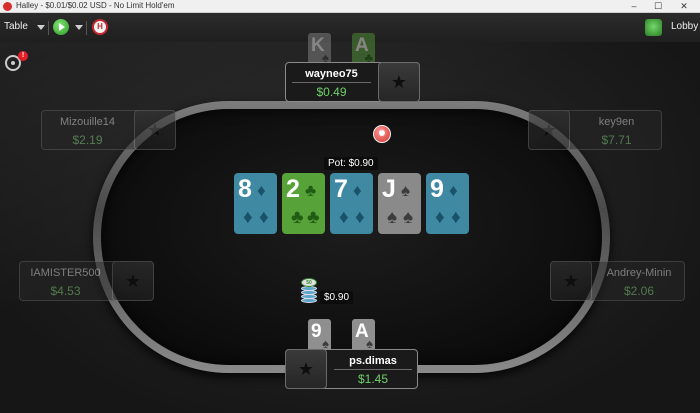 This screenshot has width=700, height=413. What do you see at coordinates (108, 130) in the screenshot?
I see `seat-mizouille14: Mizouille14 $2.19 ★` at bounding box center [108, 130].